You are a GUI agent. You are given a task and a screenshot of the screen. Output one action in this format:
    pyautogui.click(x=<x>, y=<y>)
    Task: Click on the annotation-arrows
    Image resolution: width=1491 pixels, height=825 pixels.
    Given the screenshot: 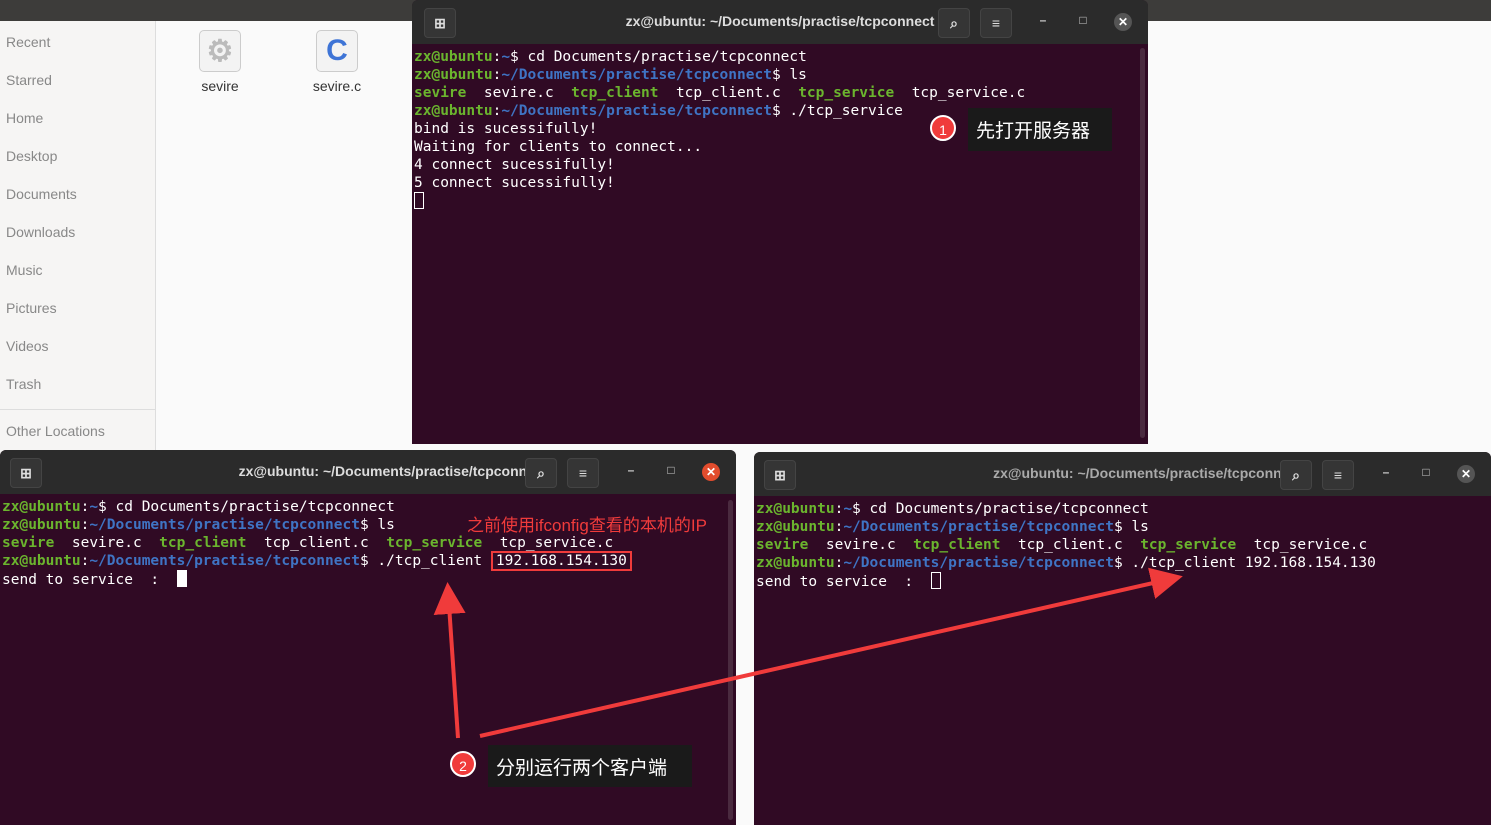 What is the action you would take?
    pyautogui.click(x=808, y=653)
    